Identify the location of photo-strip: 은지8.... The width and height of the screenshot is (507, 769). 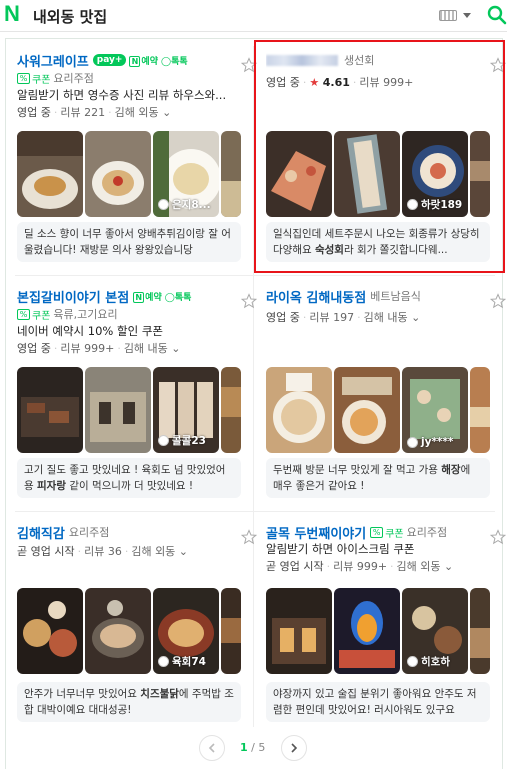
(129, 174).